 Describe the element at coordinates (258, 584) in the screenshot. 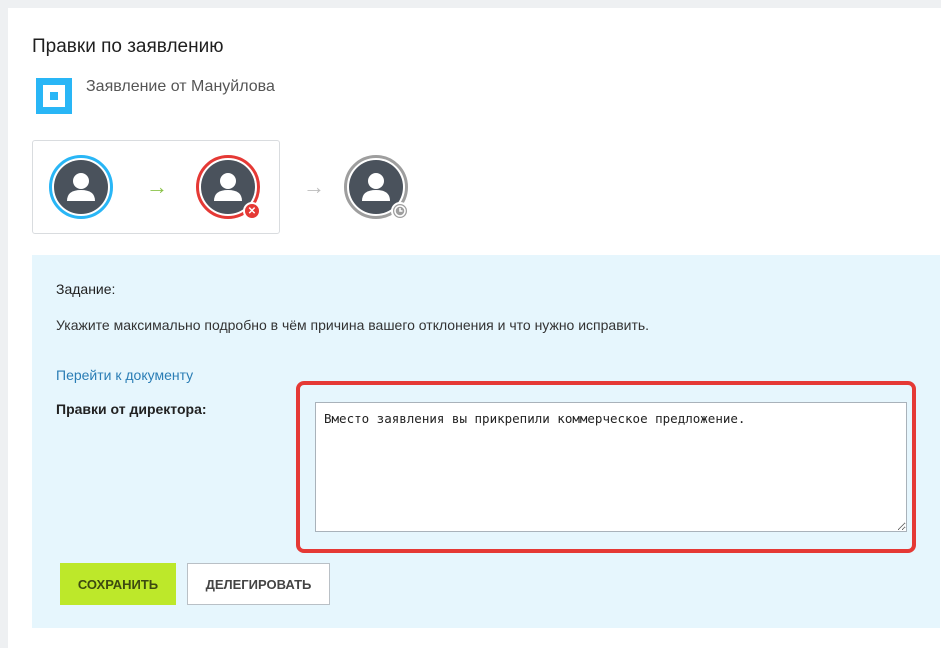

I see `delegate-button: ДЕЛЕГИРОВАТЬ` at that location.